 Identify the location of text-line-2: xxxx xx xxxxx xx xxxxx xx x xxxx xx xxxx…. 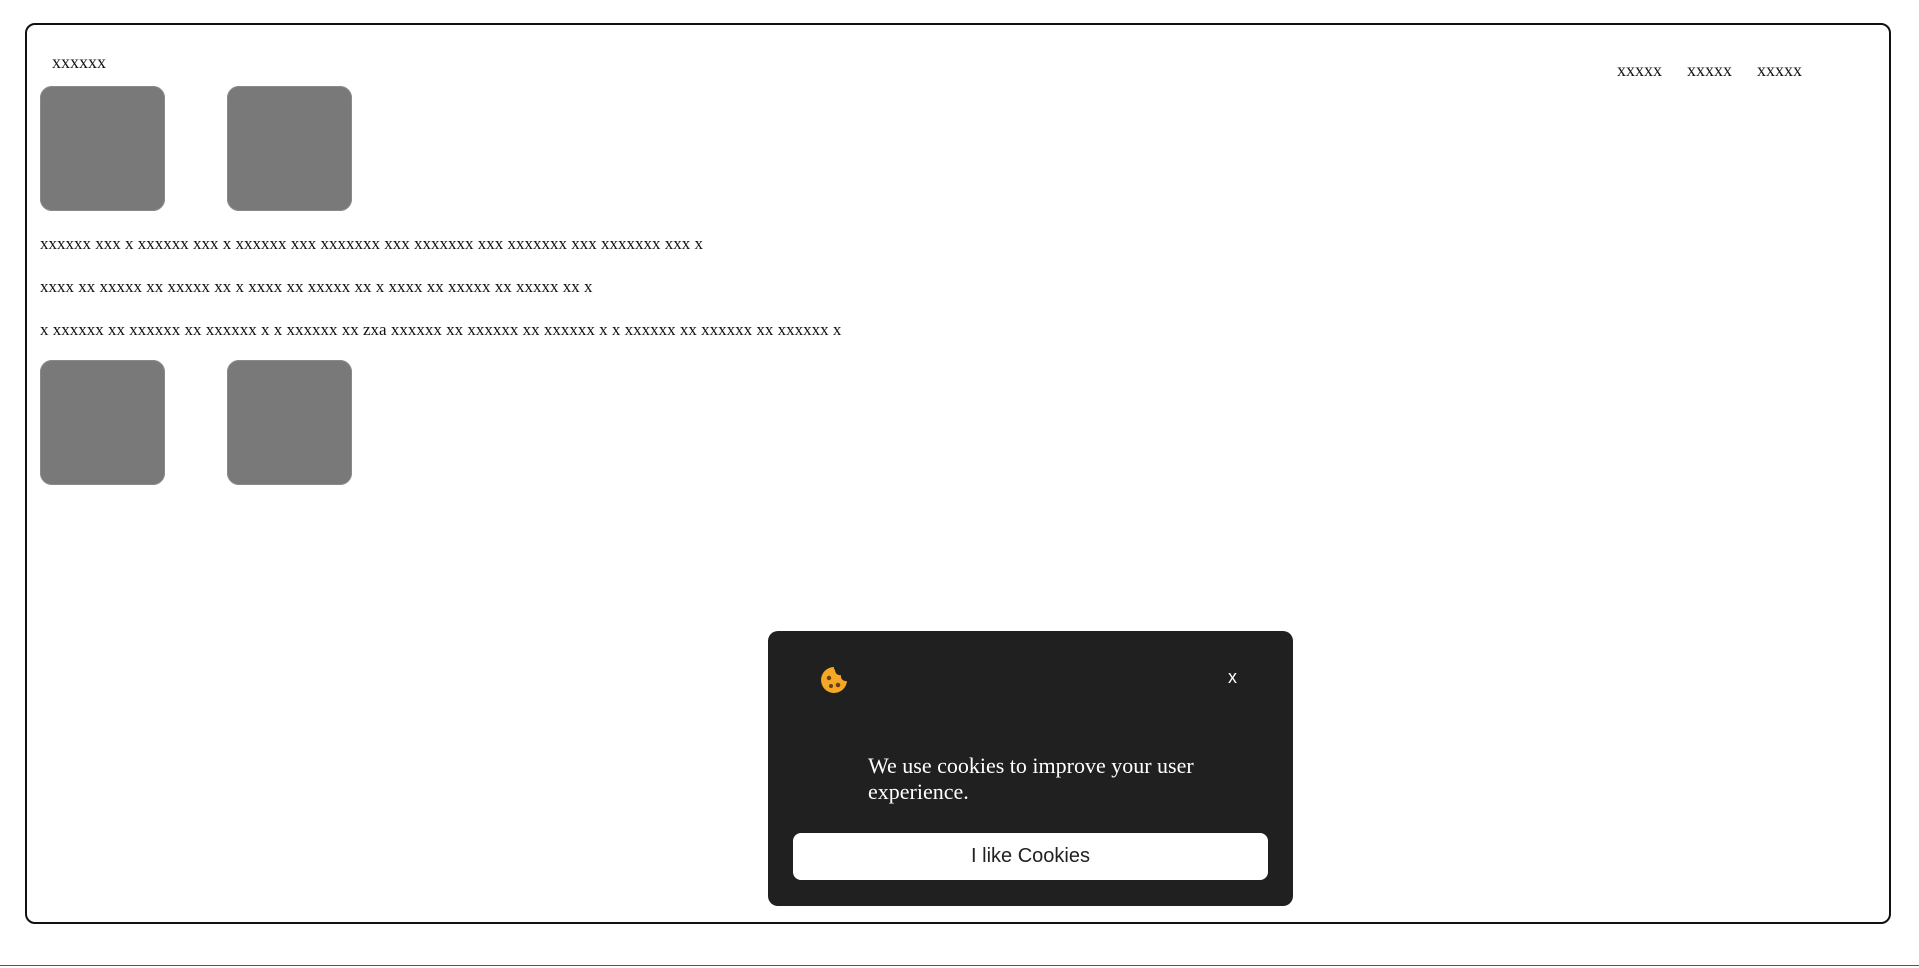
(316, 286).